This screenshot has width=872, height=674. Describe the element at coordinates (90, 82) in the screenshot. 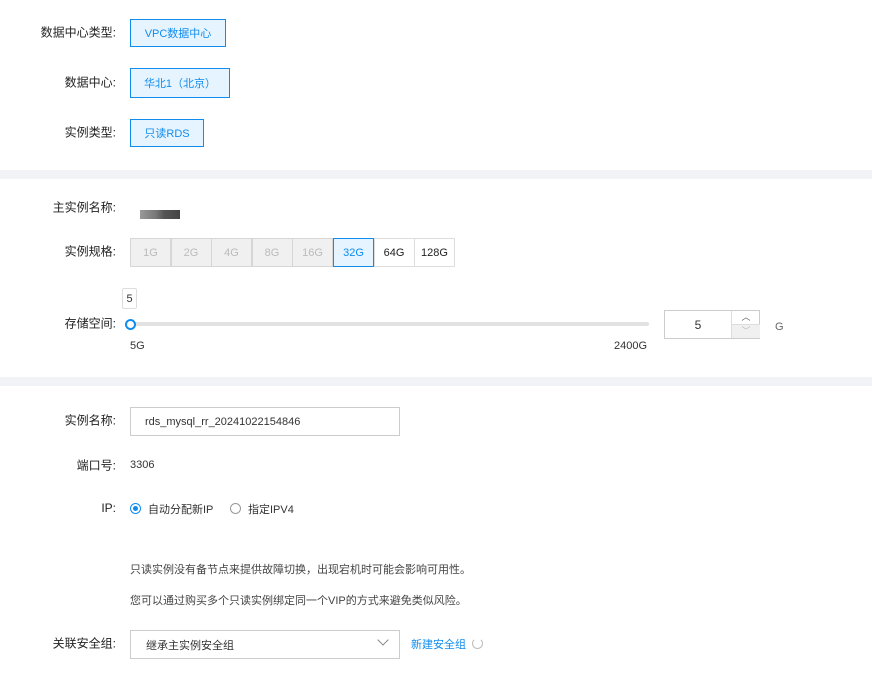

I see `datacenter-label: 数据中心:` at that location.